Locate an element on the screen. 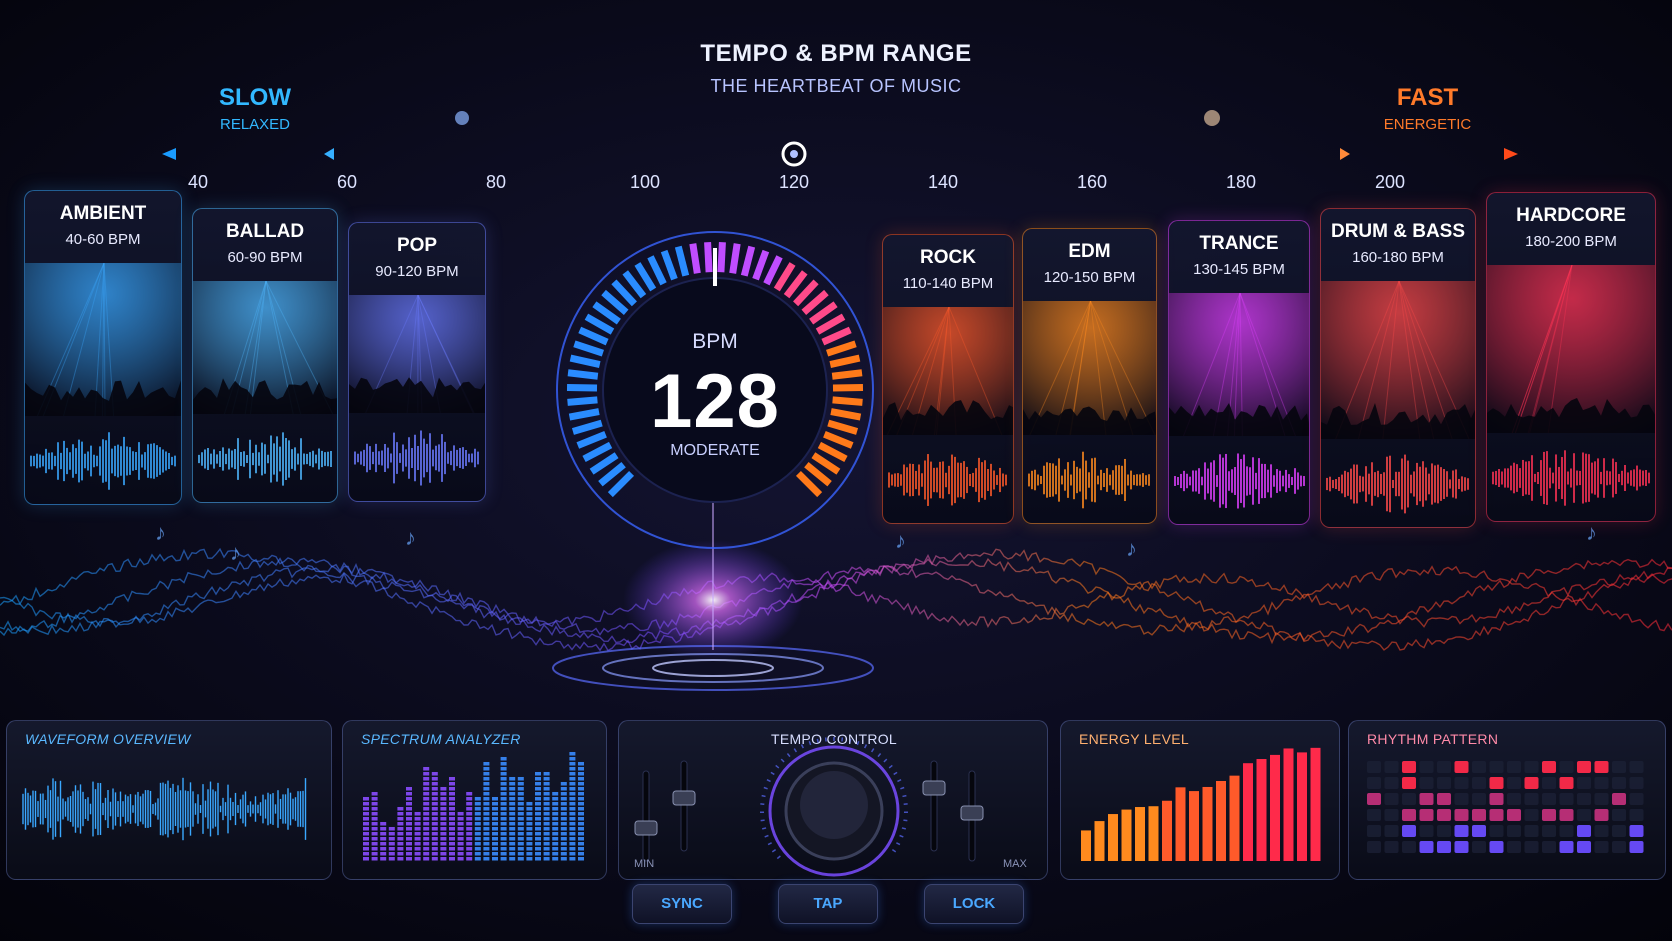 Image resolution: width=1672 pixels, height=941 pixels. fast-pole: FAST ENERGETIC is located at coordinates (1427, 108).